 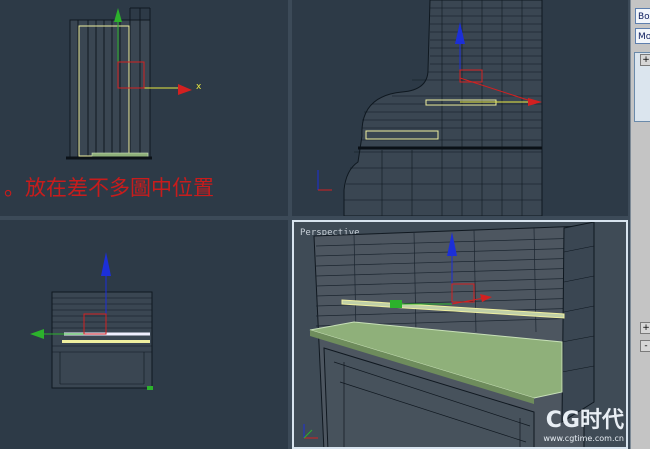 I want to click on watermark: CG时代 www.cgtime.com.cn, so click(x=583, y=422).